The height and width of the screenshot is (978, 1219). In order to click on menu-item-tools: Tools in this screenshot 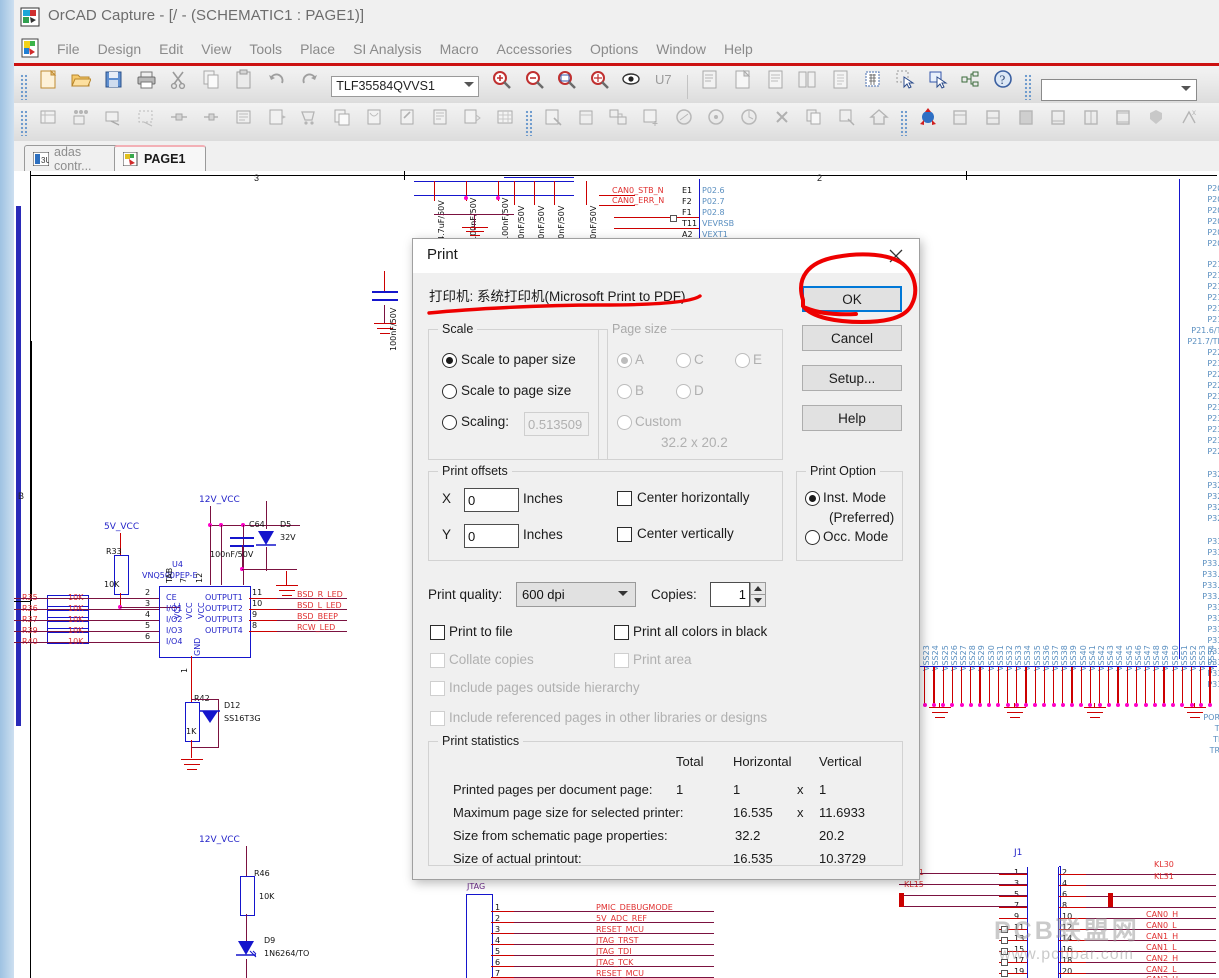, I will do `click(265, 49)`.